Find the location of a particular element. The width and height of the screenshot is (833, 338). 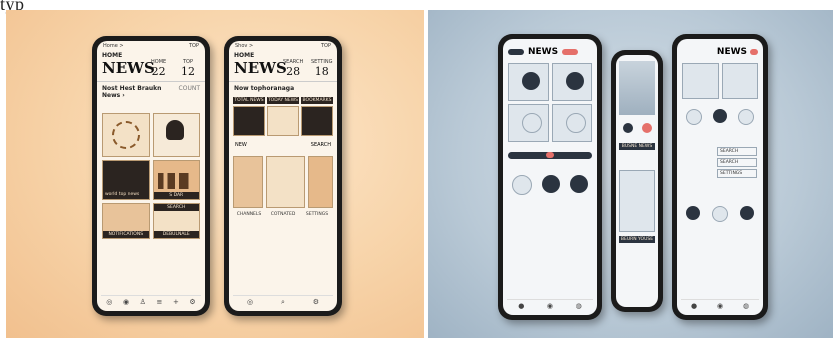

phone-screen-5: NEWS SEARCH SEARCH SETTINGS ● ◉ ◍ is located at coordinates (720, 177).